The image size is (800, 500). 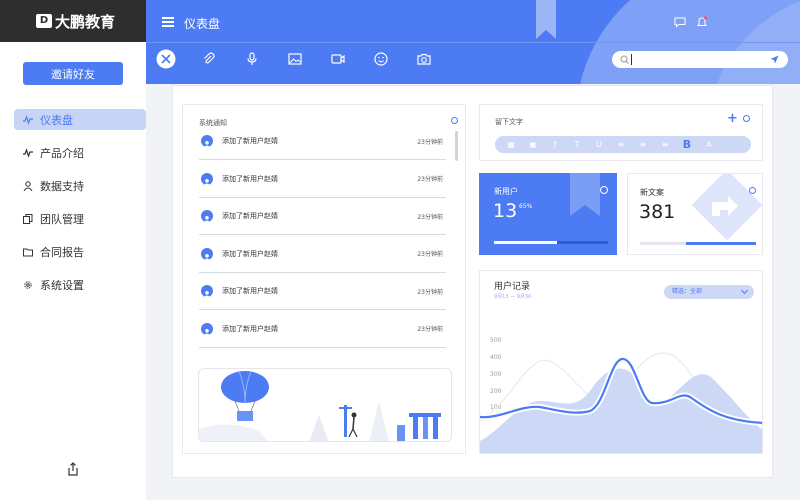 I want to click on table-icon: ▦, so click(x=511, y=144).